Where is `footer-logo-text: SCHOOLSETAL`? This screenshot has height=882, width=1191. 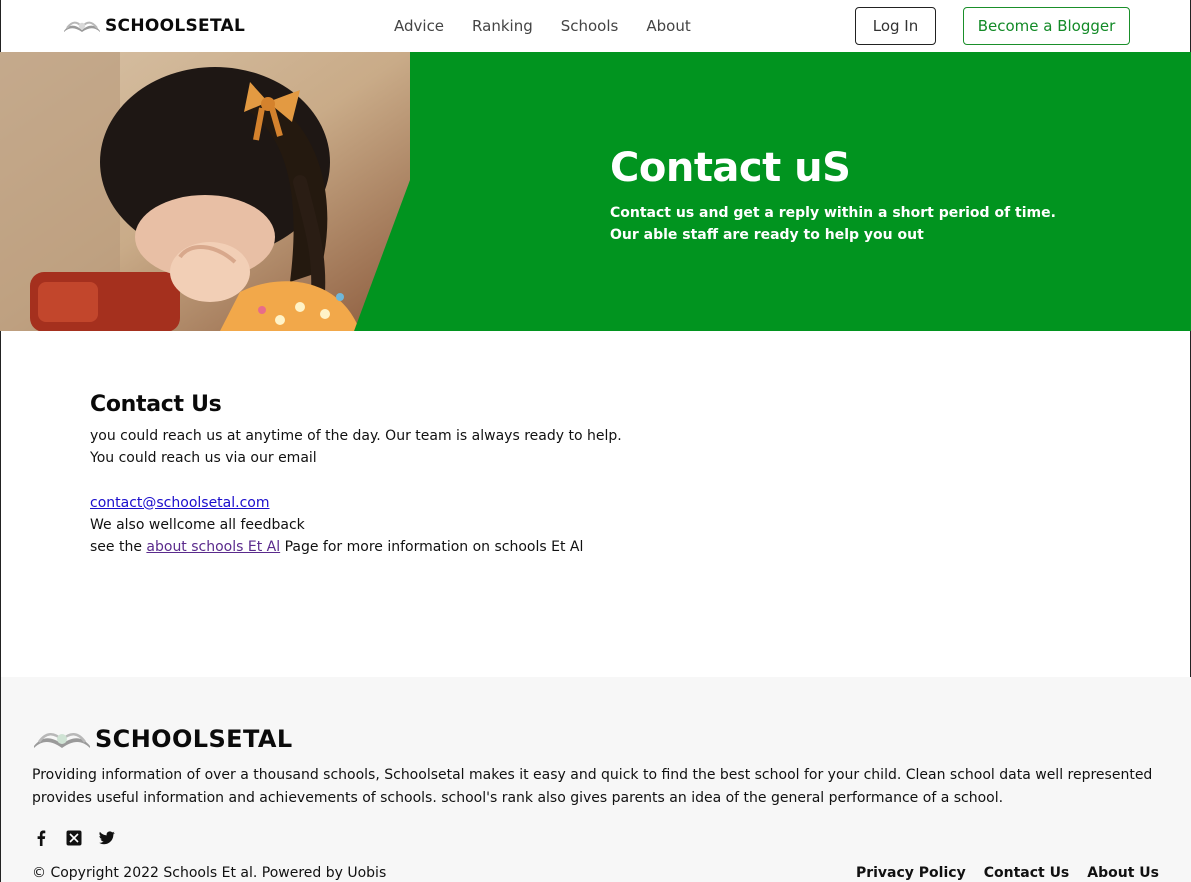 footer-logo-text: SCHOOLSETAL is located at coordinates (194, 739).